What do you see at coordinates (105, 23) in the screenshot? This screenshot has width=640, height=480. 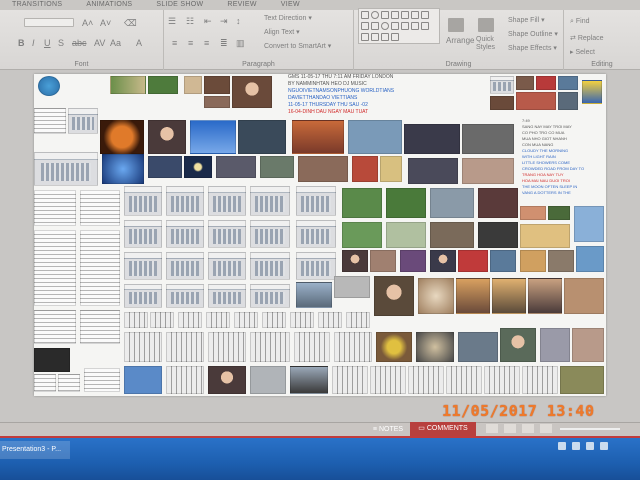 I see `shrink-font-icon: A˅` at bounding box center [105, 23].